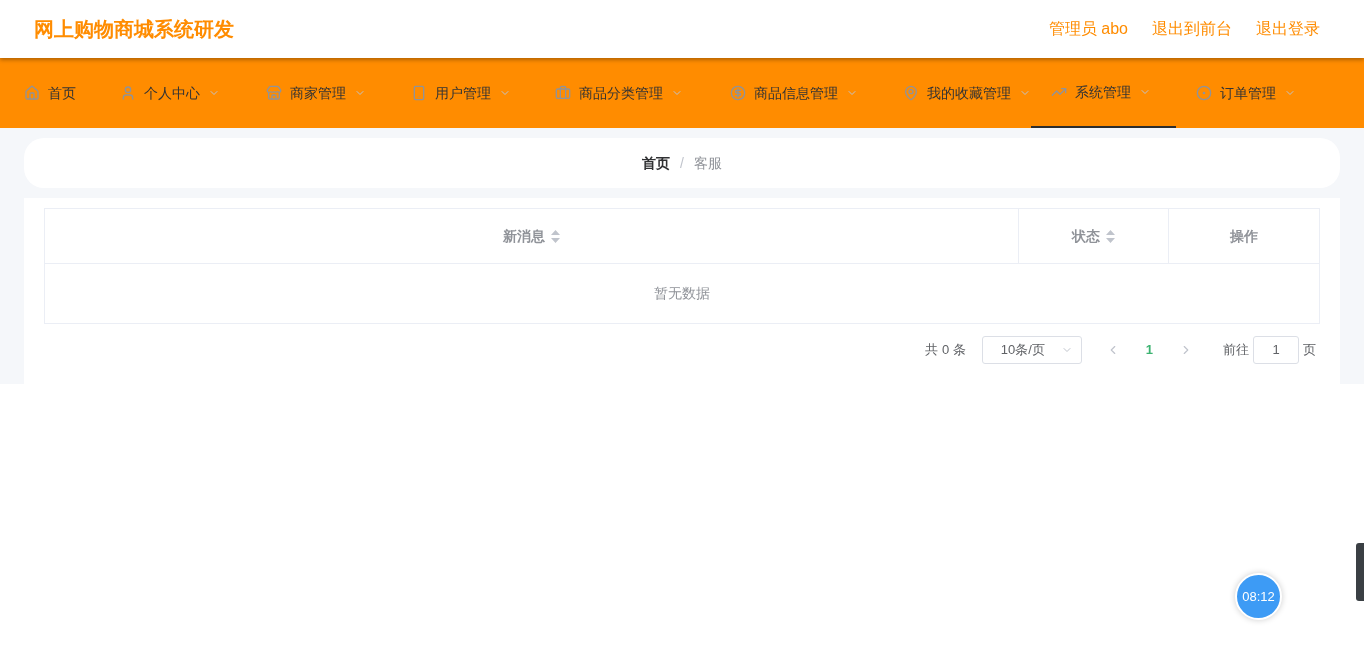  I want to click on total-count: 共 0 条, so click(945, 350).